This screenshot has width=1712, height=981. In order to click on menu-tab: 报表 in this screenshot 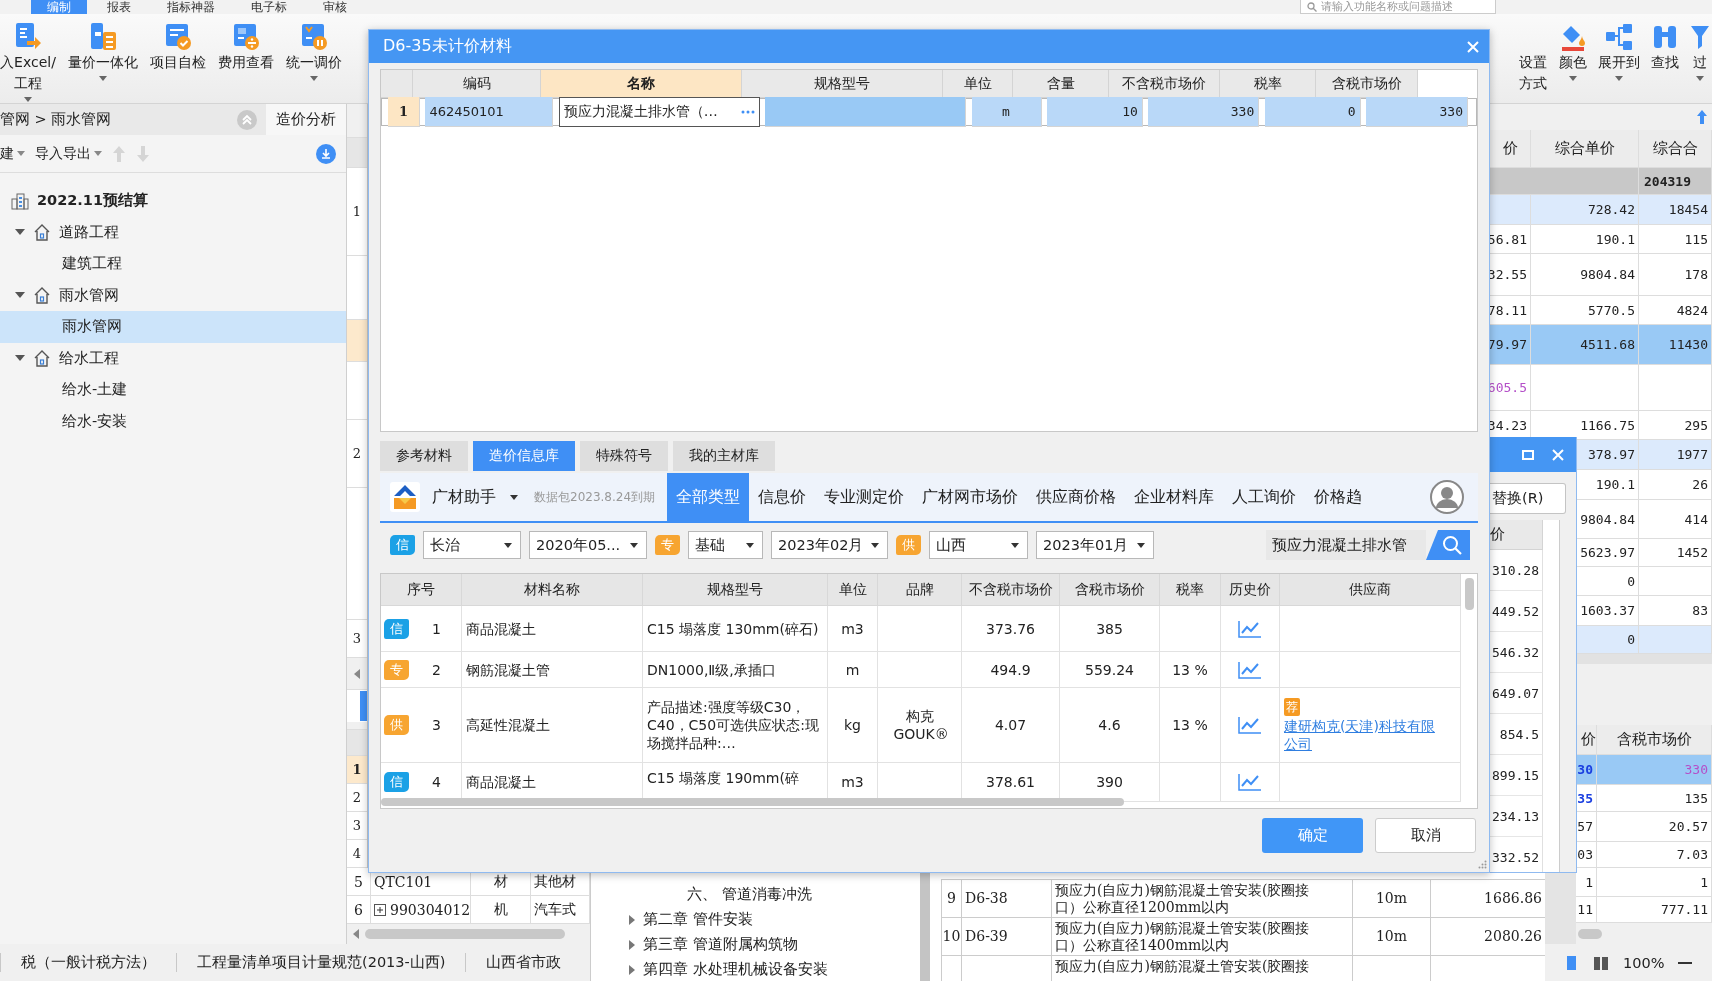, I will do `click(119, 7)`.